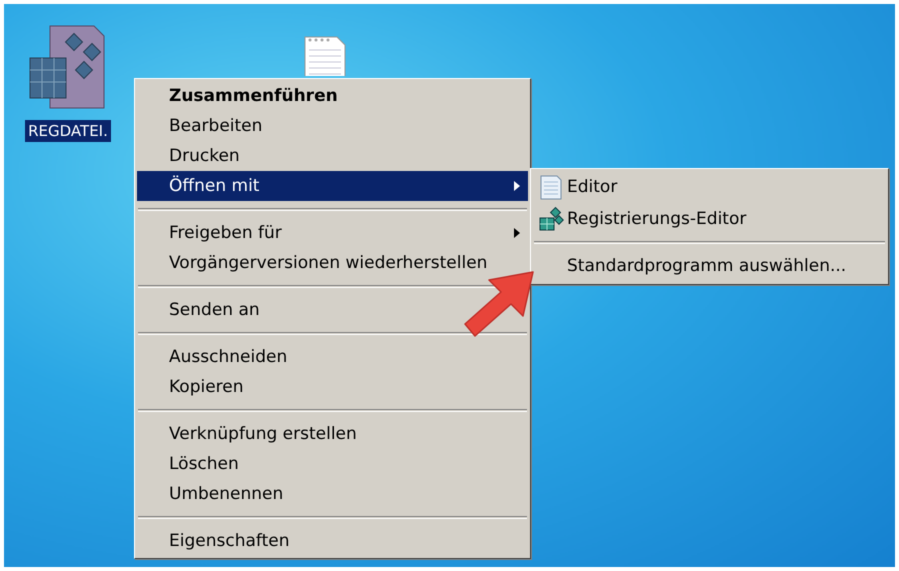 This screenshot has height=571, width=899. I want to click on notepad-icon, so click(551, 187).